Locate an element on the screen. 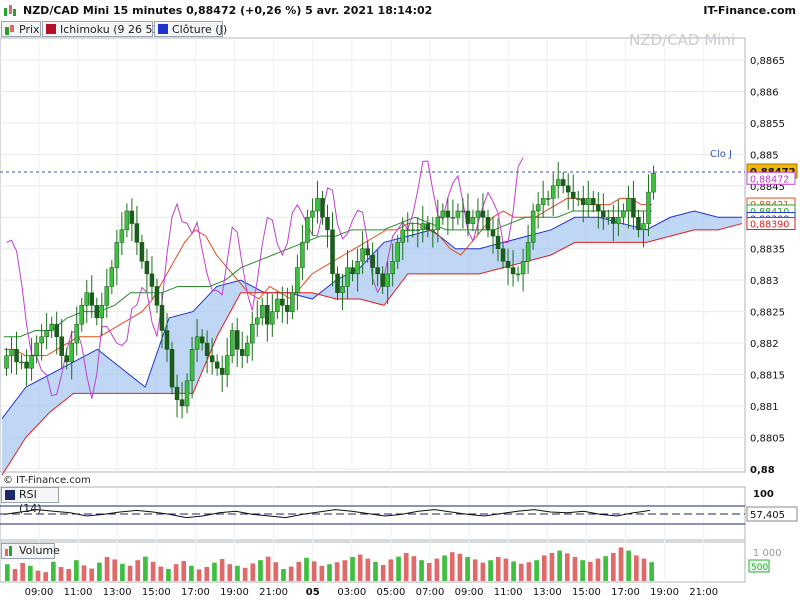 The height and width of the screenshot is (600, 800). legend-item-prix: Prix is located at coordinates (21, 29).